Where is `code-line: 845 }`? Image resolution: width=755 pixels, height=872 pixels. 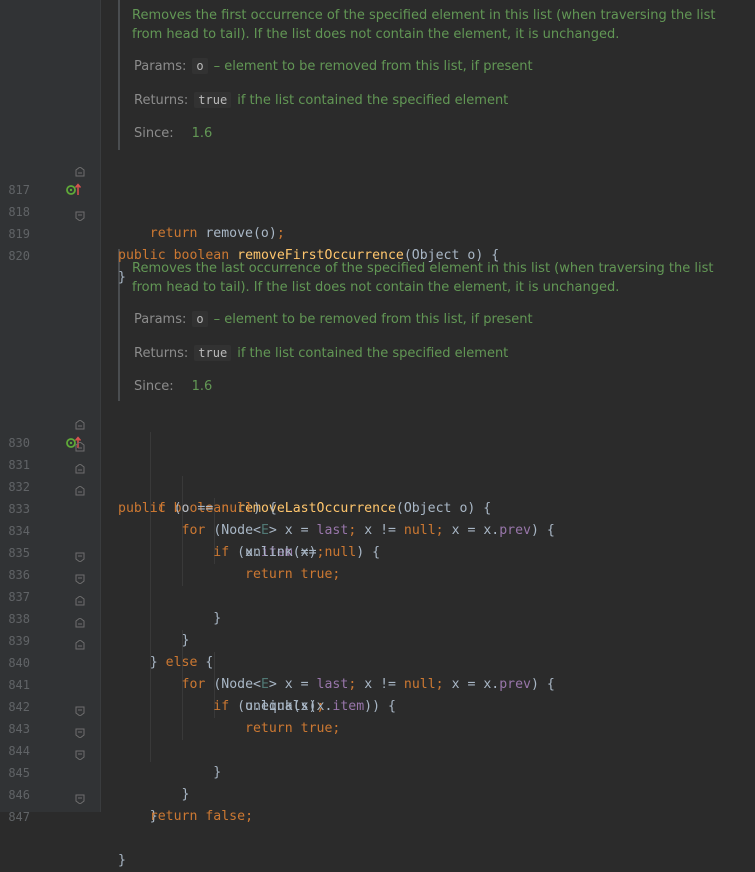 code-line: 845 } is located at coordinates (377, 782).